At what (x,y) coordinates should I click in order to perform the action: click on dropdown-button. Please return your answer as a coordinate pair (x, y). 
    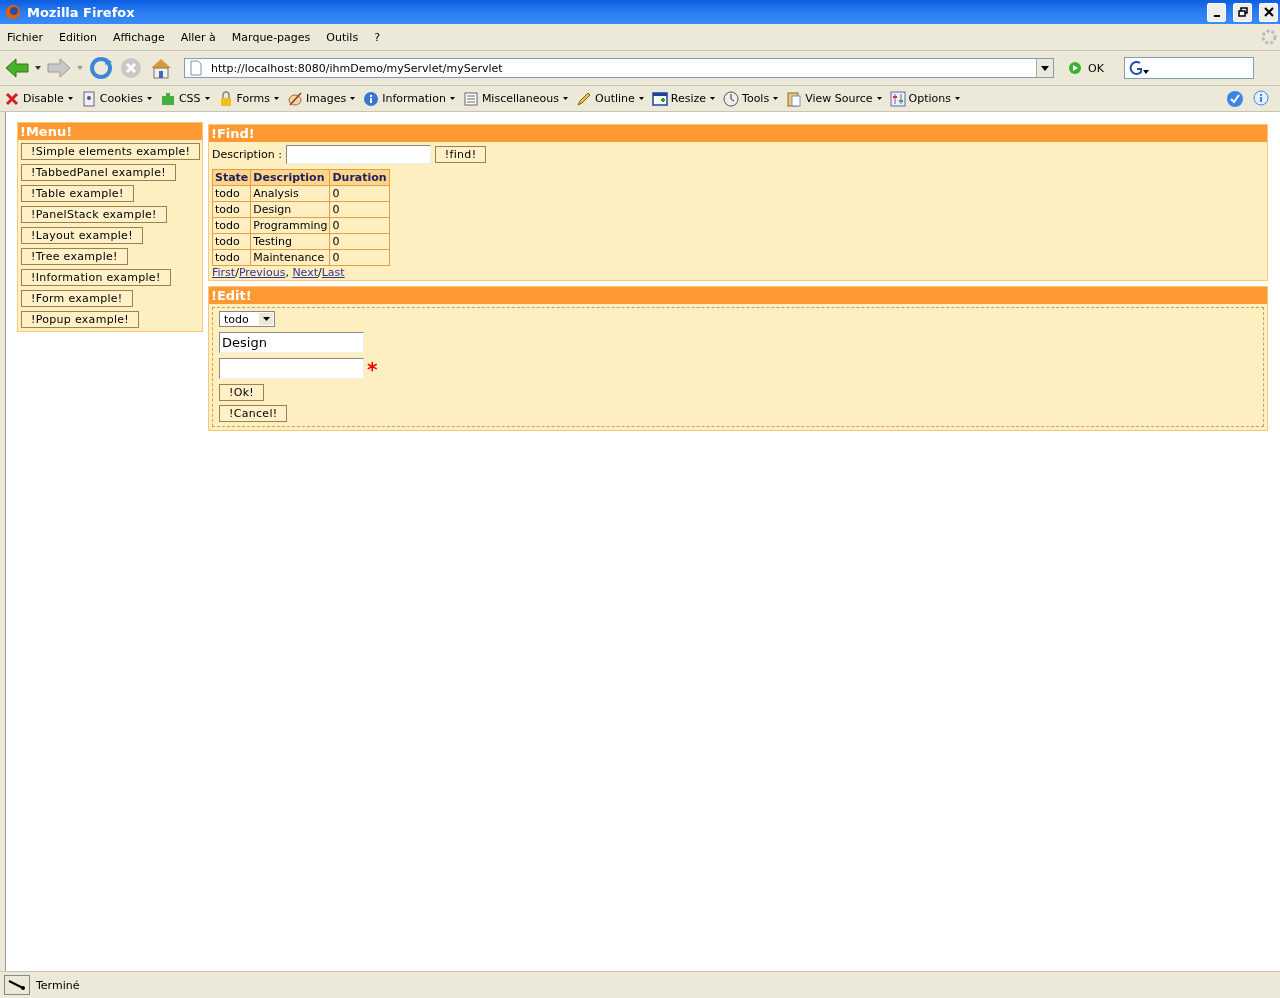
    Looking at the image, I should click on (1044, 68).